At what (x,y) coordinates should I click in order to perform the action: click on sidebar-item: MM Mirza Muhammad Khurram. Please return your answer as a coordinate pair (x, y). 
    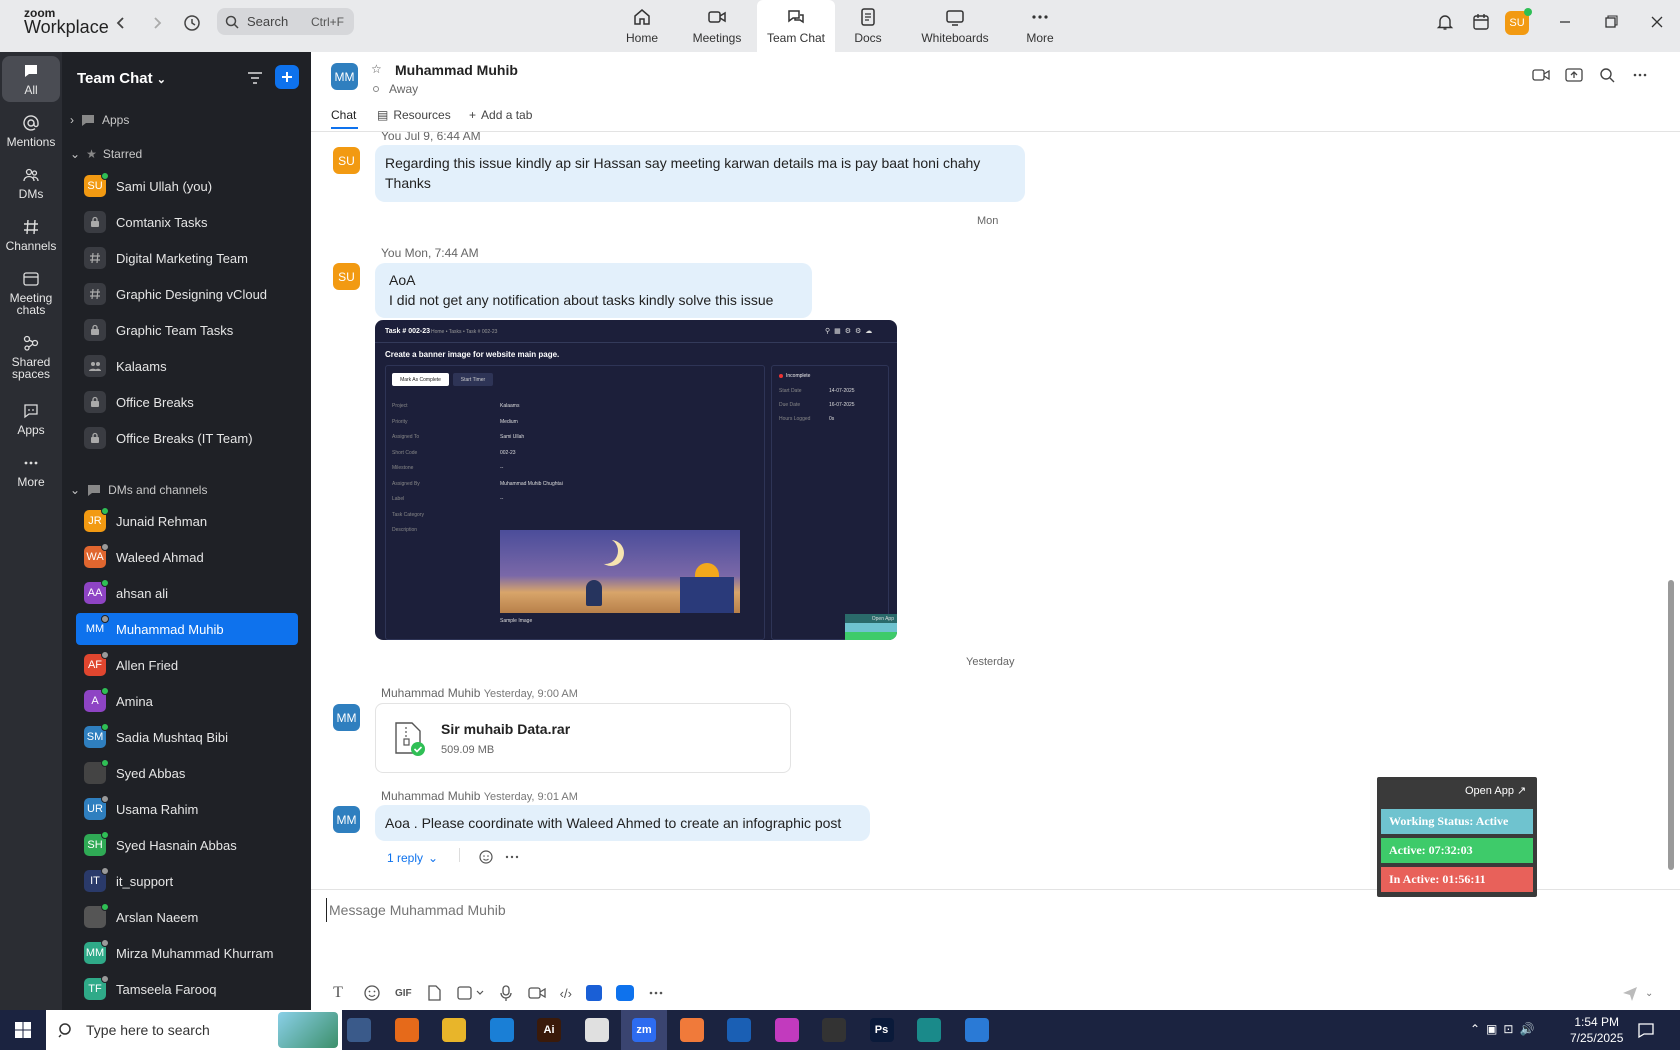
    Looking at the image, I should click on (187, 953).